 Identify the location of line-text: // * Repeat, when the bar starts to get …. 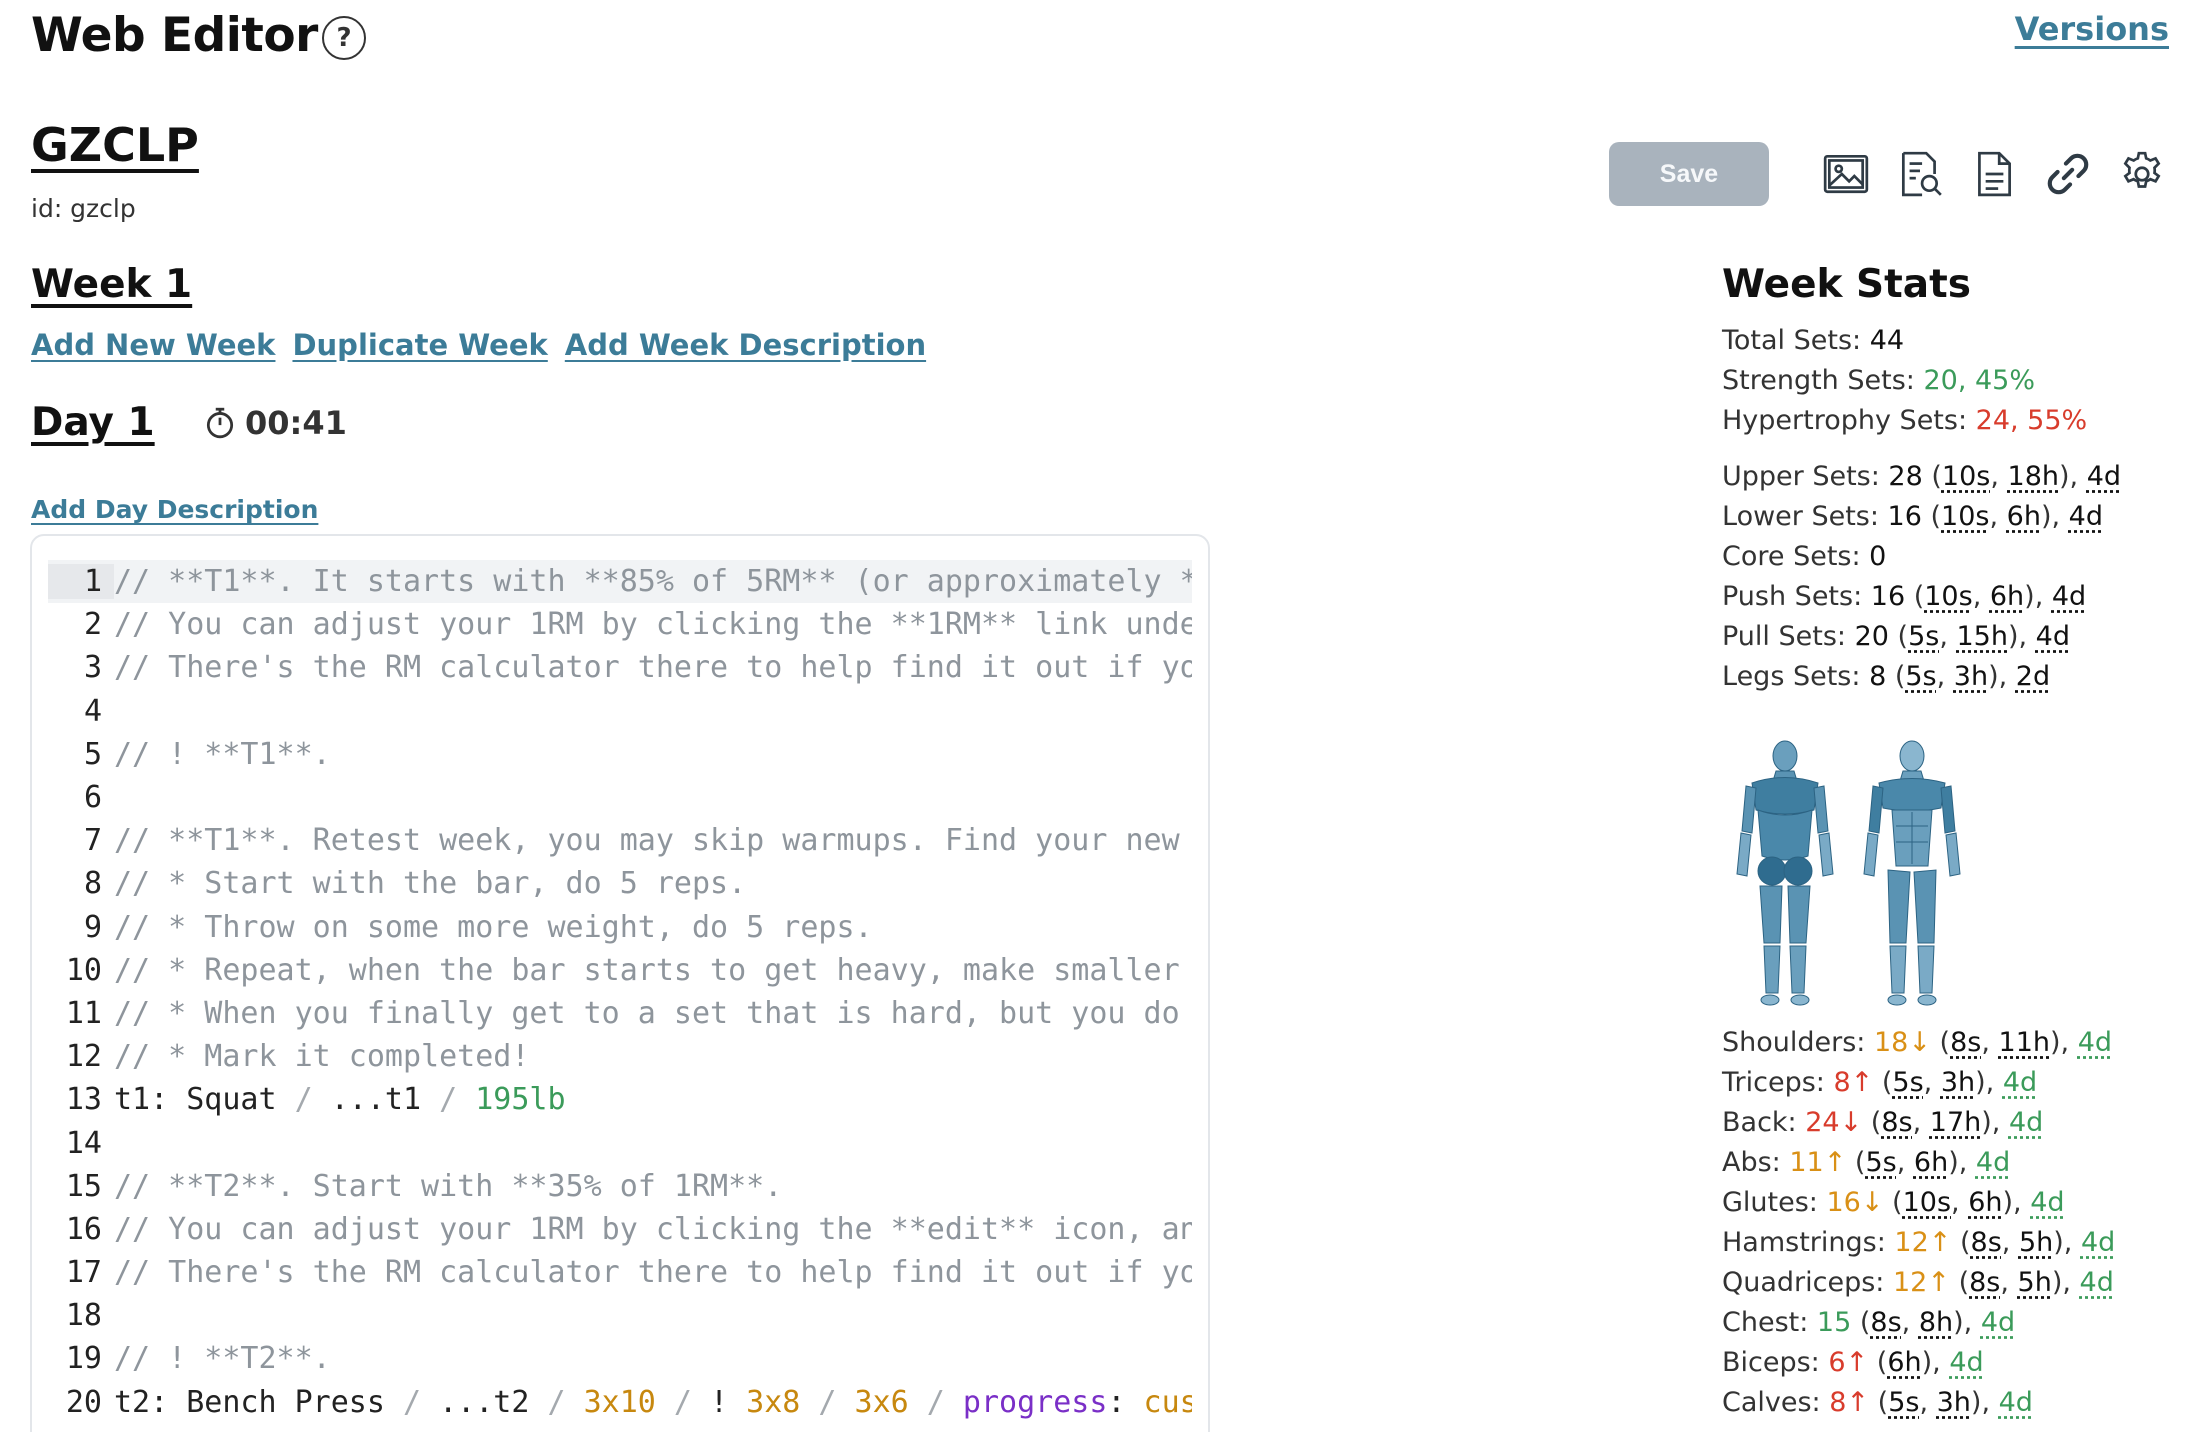
(653, 970).